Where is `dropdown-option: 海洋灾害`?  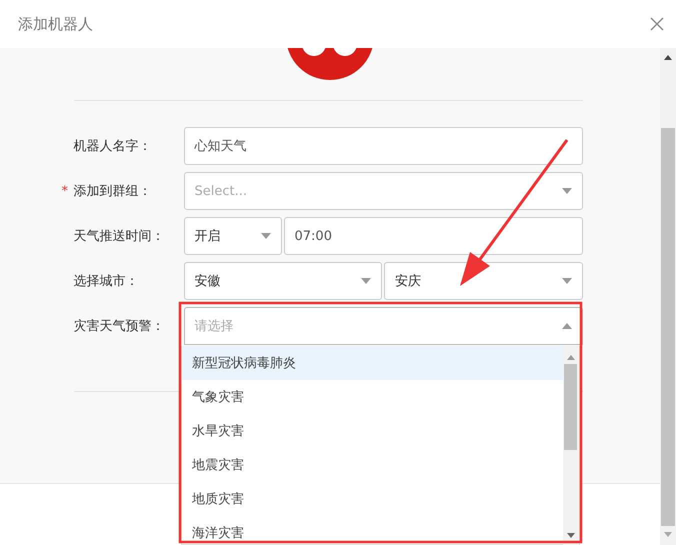 dropdown-option: 海洋灾害 is located at coordinates (372, 530).